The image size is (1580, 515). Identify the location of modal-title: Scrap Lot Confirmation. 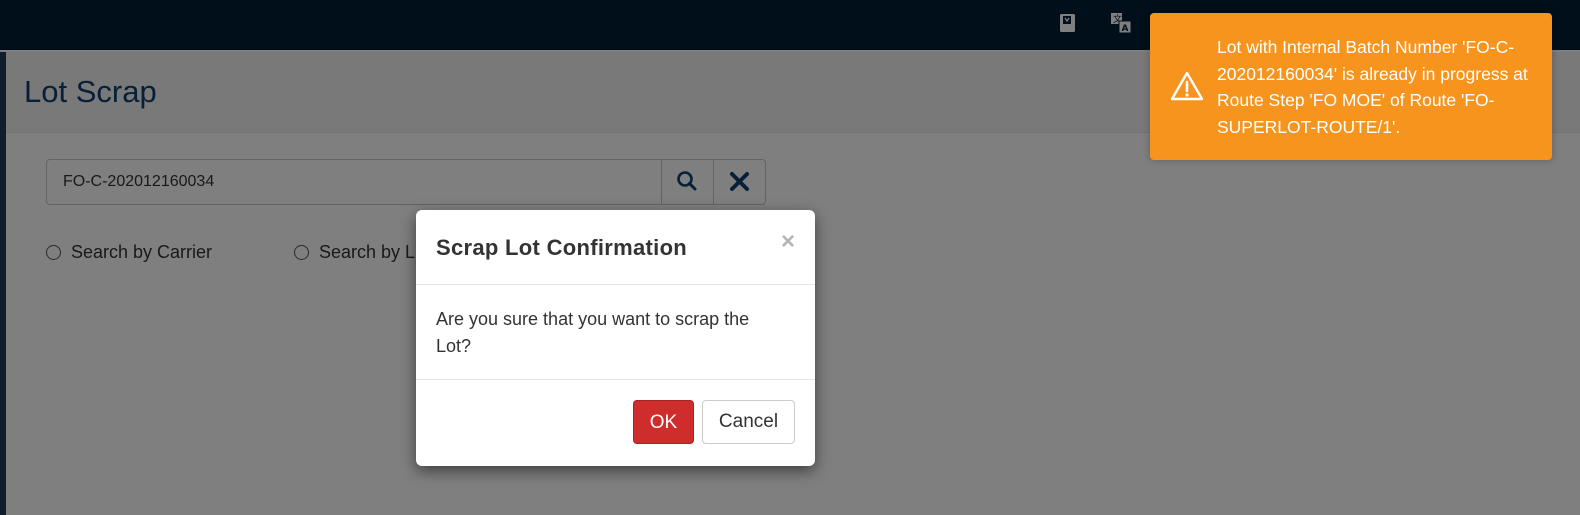
(562, 247).